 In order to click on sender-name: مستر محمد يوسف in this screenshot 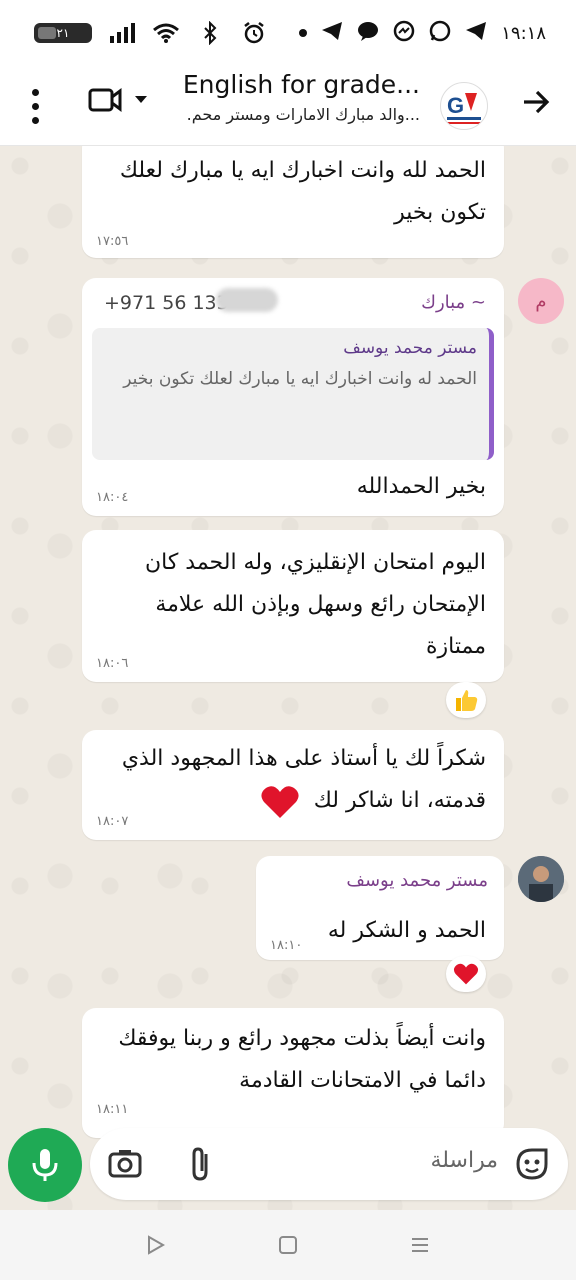, I will do `click(417, 880)`.